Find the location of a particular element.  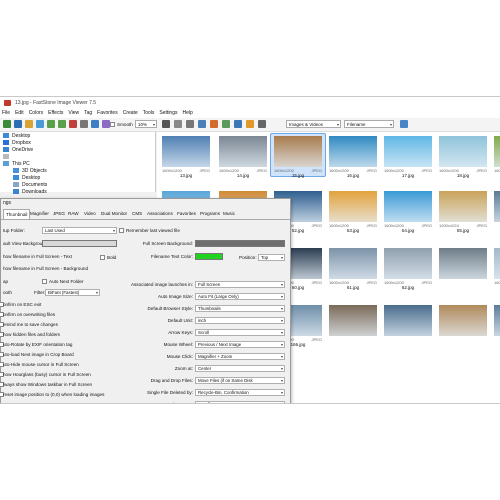

compare-icon is located at coordinates (238, 124).